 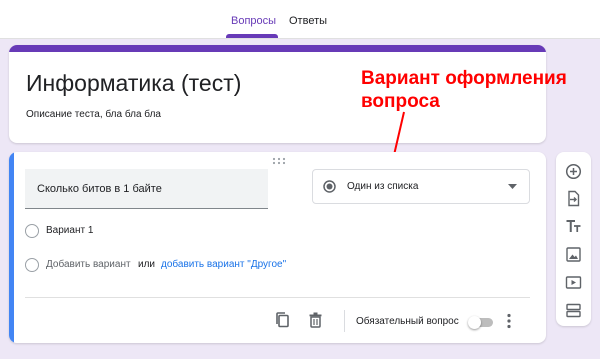 I want to click on drag-handle-icon, so click(x=279, y=161).